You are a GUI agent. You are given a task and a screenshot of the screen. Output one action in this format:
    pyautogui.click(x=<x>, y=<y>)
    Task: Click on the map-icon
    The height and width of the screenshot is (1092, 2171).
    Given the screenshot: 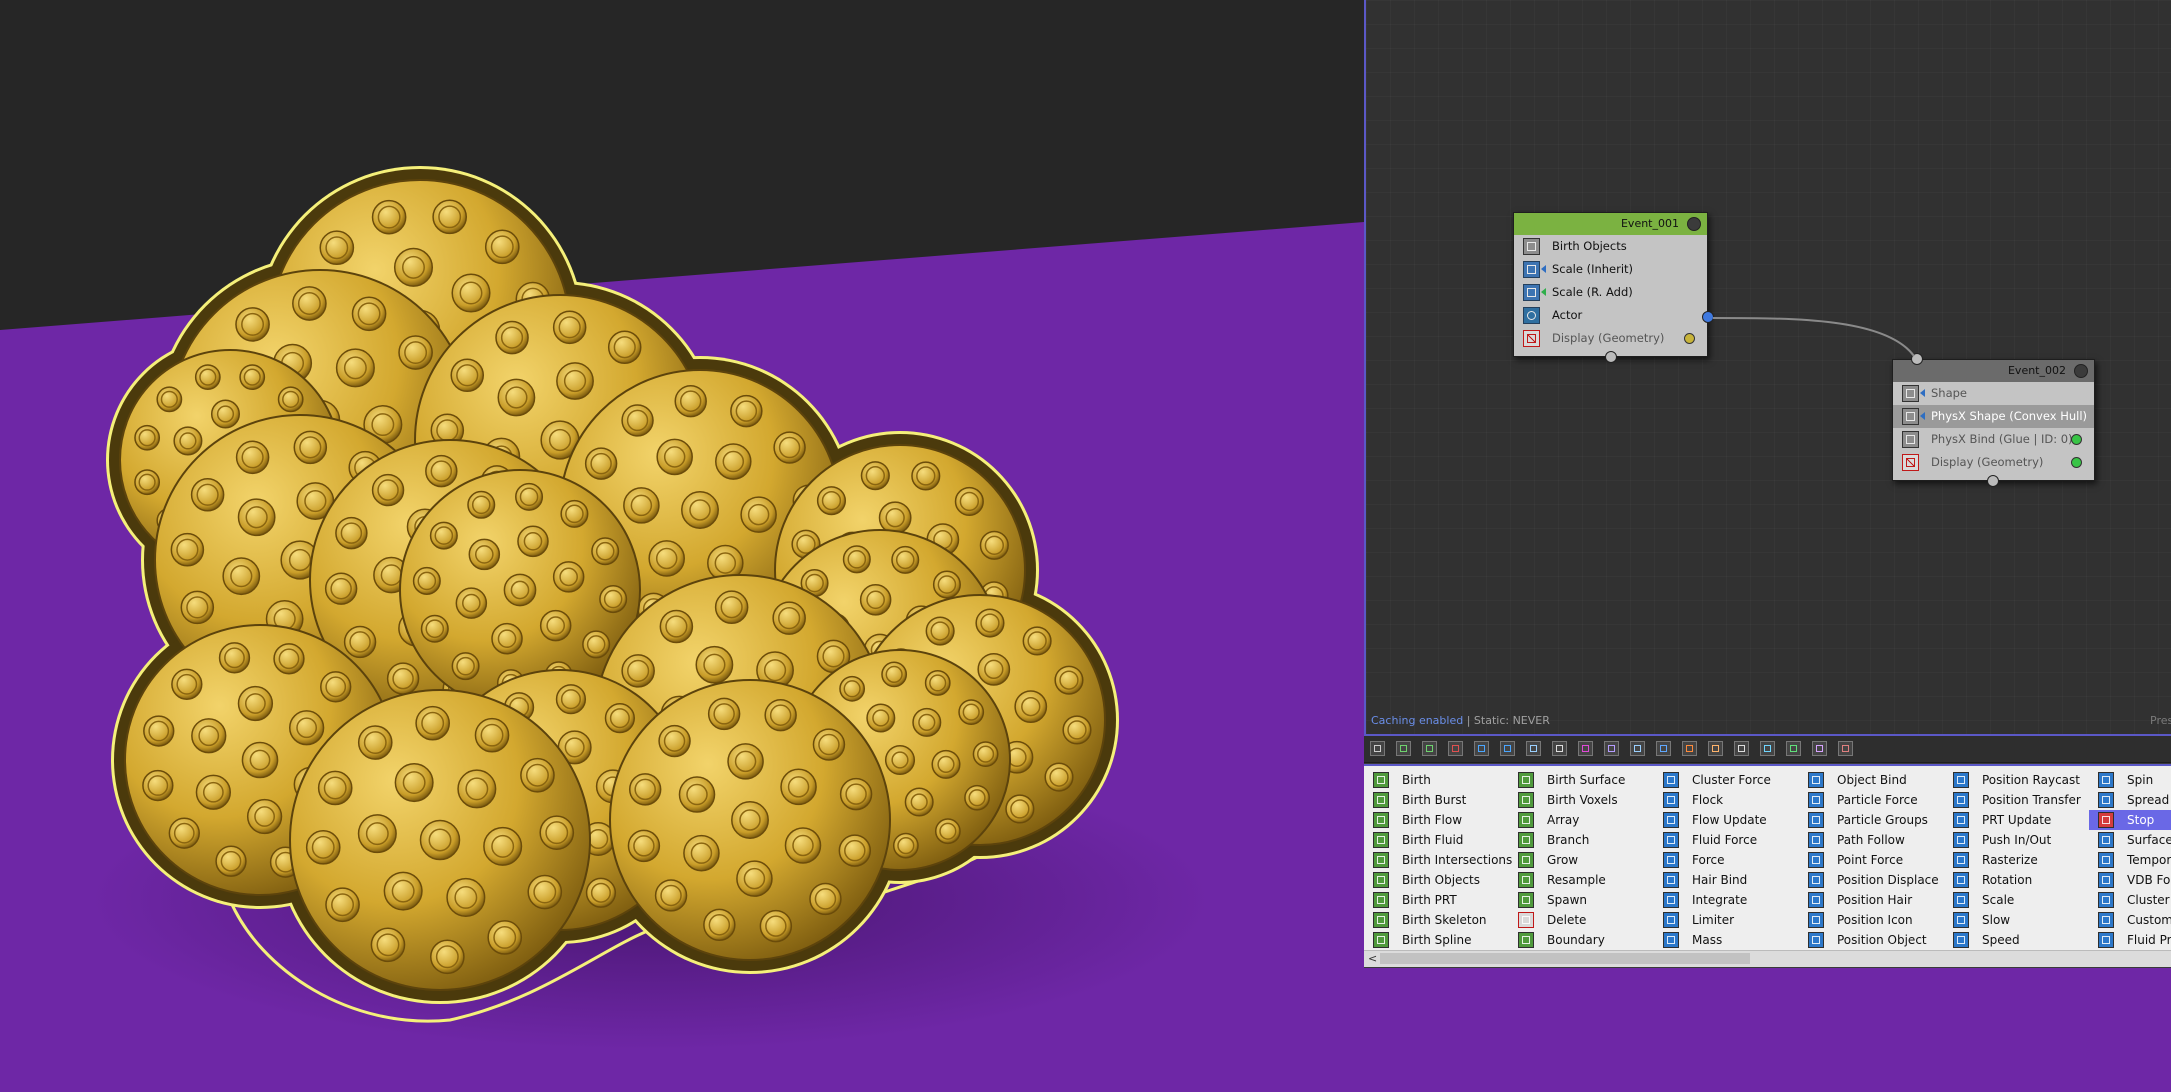 What is the action you would take?
    pyautogui.click(x=1767, y=748)
    